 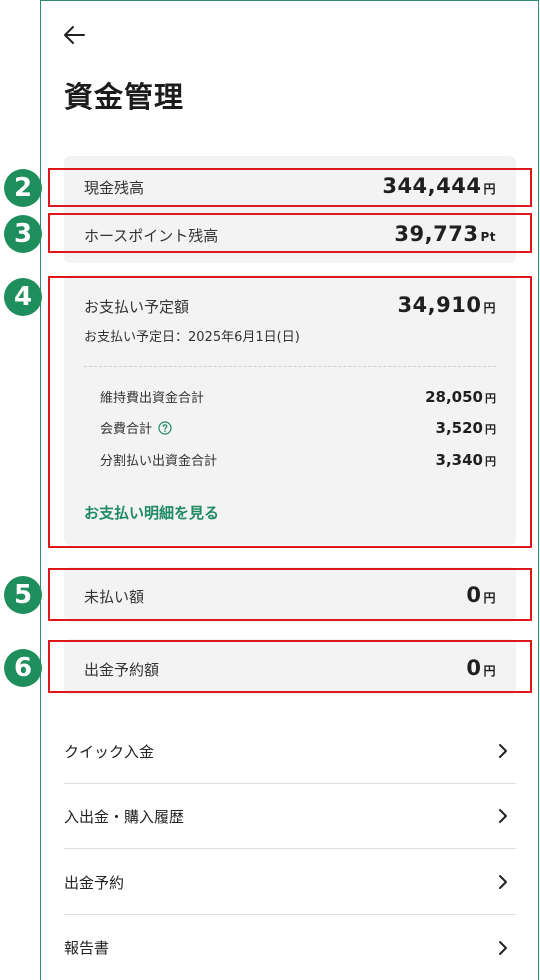 I want to click on back-arrow-icon, so click(x=75, y=35).